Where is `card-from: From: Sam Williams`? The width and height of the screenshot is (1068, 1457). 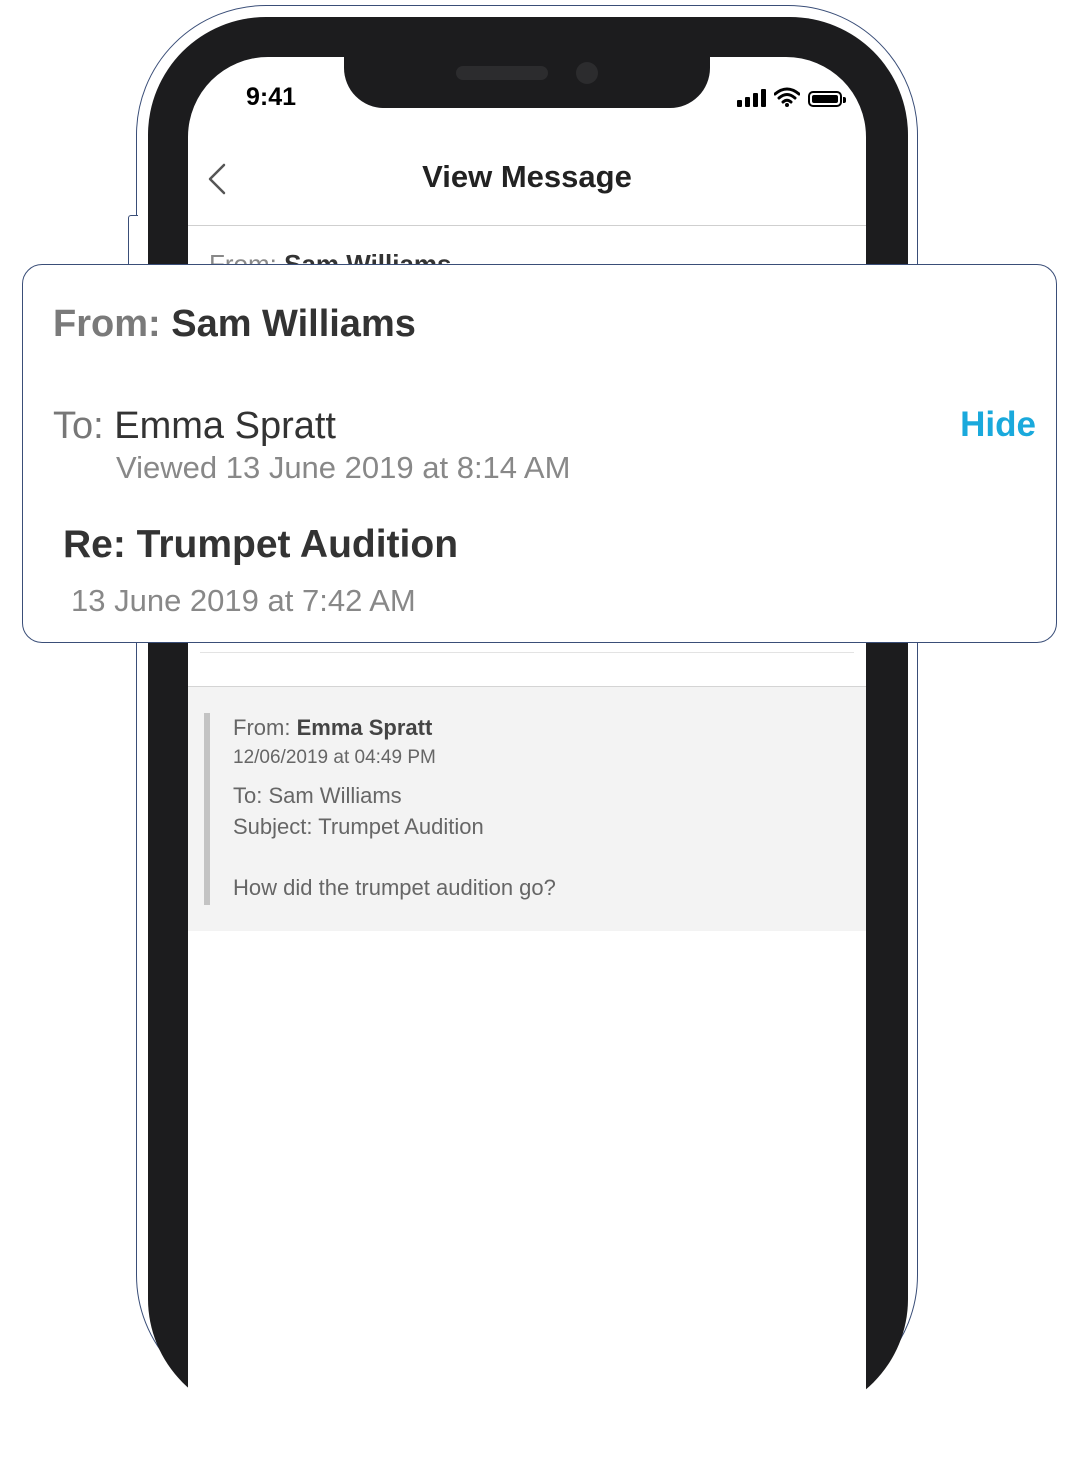
card-from: From: Sam Williams is located at coordinates (234, 324).